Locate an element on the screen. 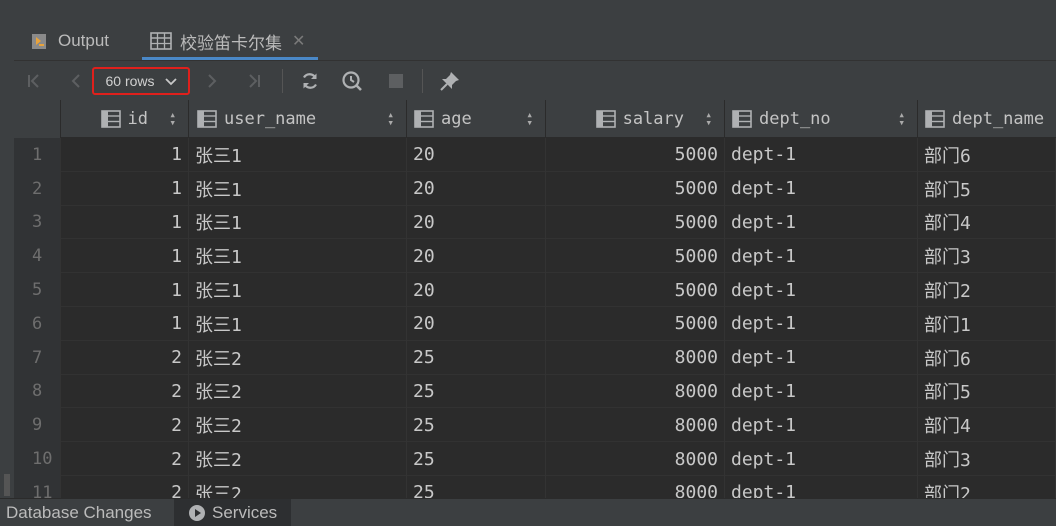 The image size is (1056, 526). table-row: 7 2 张三2 25 8000 dept-1 部门6 is located at coordinates (535, 357).